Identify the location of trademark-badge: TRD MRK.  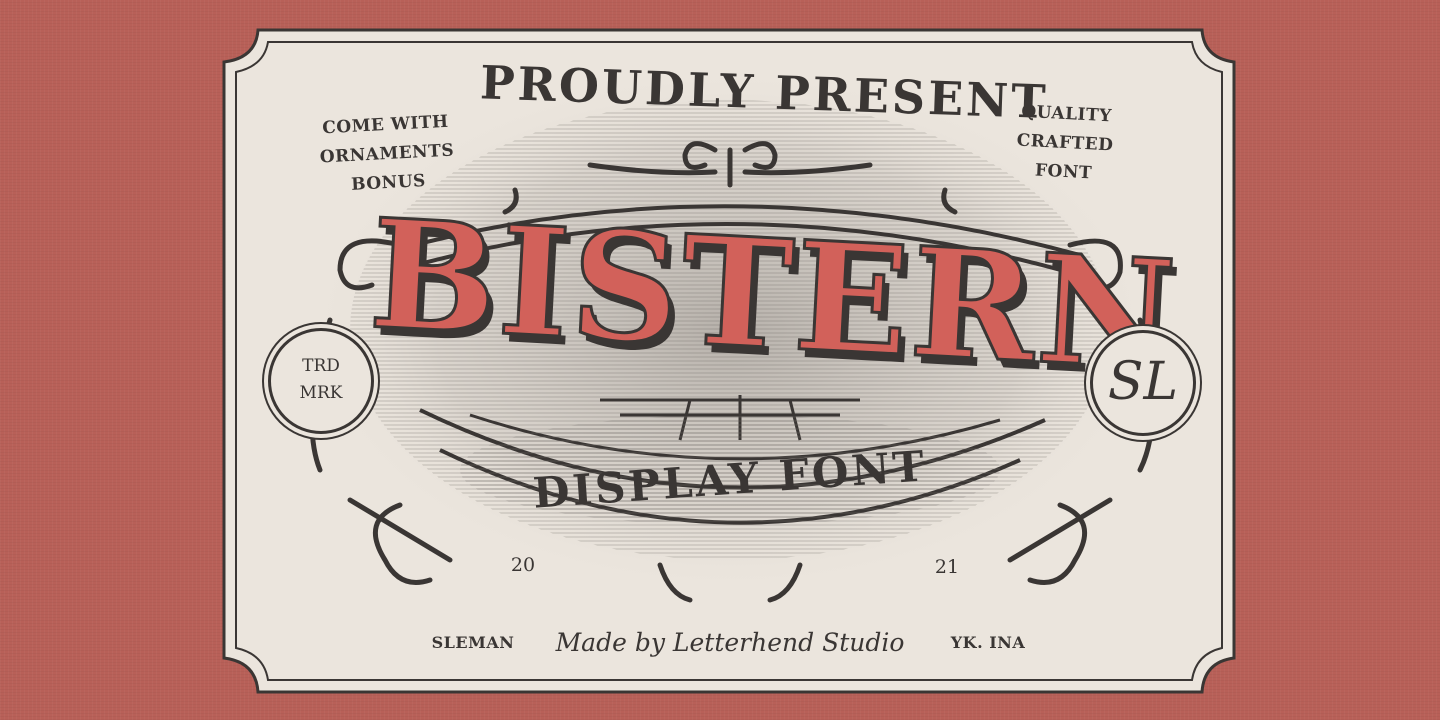
(321, 381).